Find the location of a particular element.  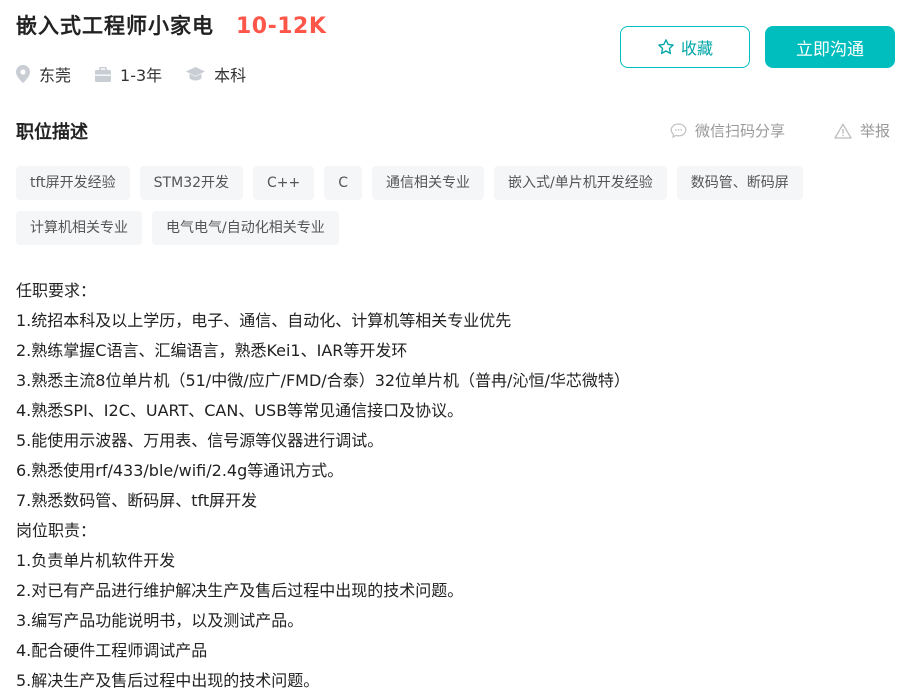

skill-tag: 数码管、断码屏 is located at coordinates (739, 183).